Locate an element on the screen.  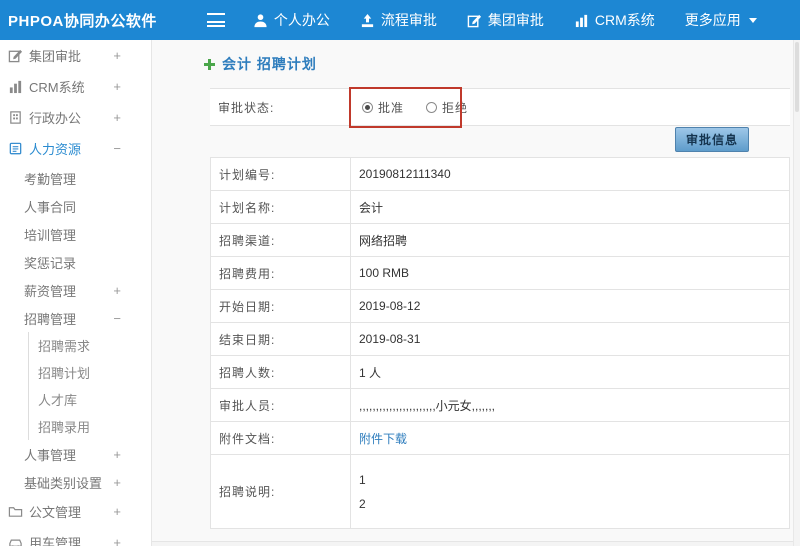
sidebar-item-hr-contract: 人事合同 is located at coordinates (75, 206).